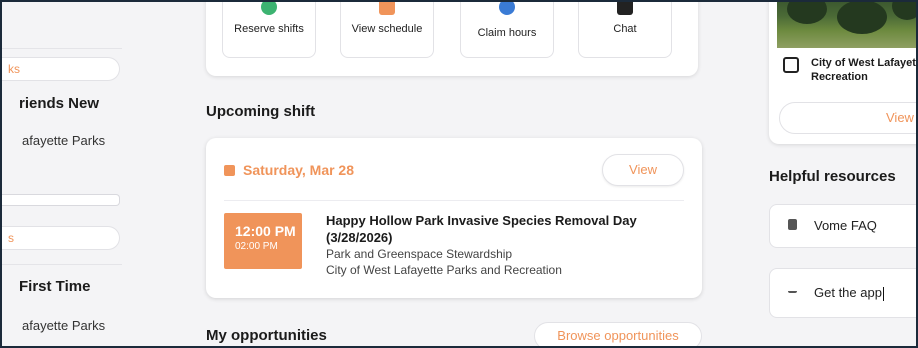 The image size is (918, 348). What do you see at coordinates (643, 170) in the screenshot?
I see `view-shift-button: View` at bounding box center [643, 170].